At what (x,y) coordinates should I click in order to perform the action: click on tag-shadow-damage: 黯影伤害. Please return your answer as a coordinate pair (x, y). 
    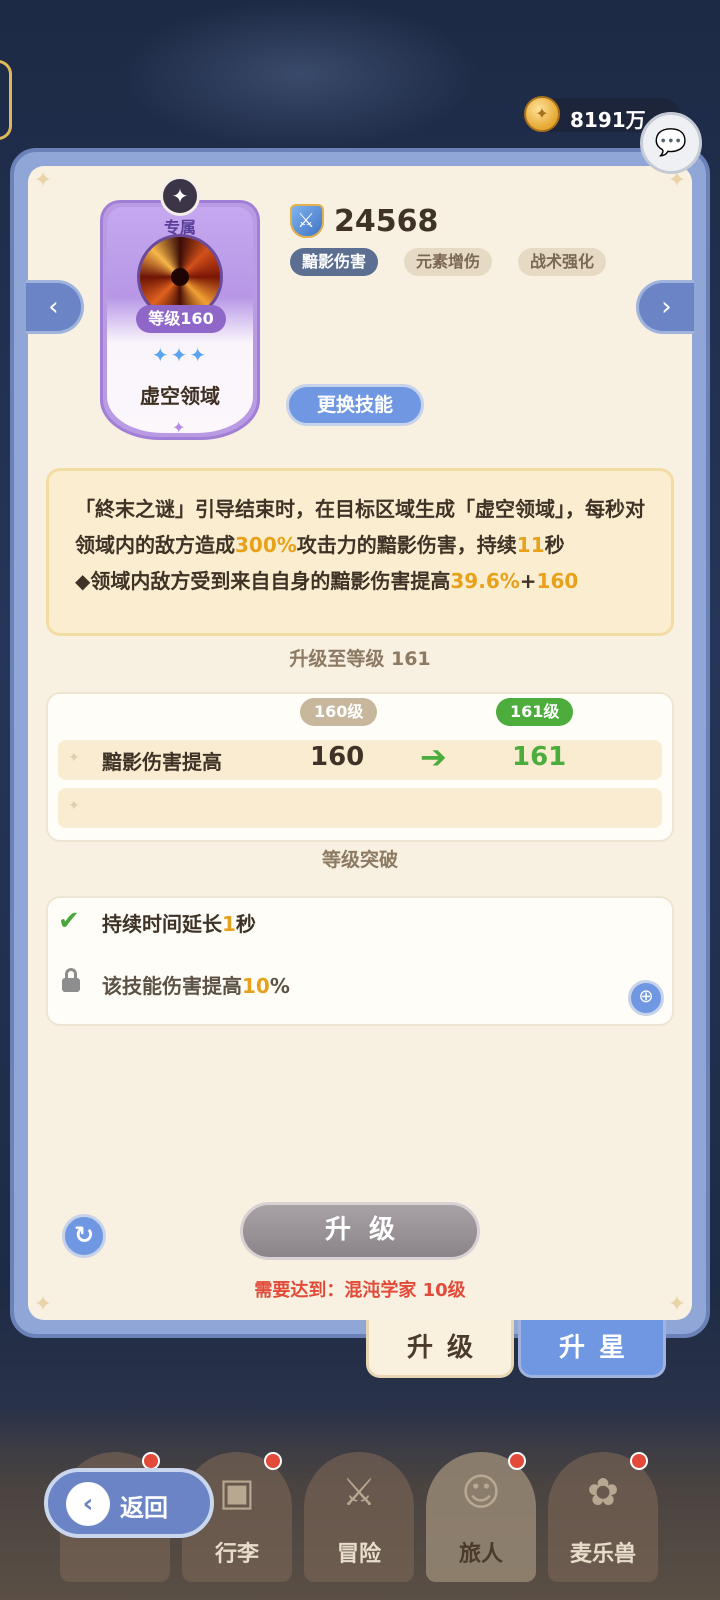
    Looking at the image, I should click on (334, 262).